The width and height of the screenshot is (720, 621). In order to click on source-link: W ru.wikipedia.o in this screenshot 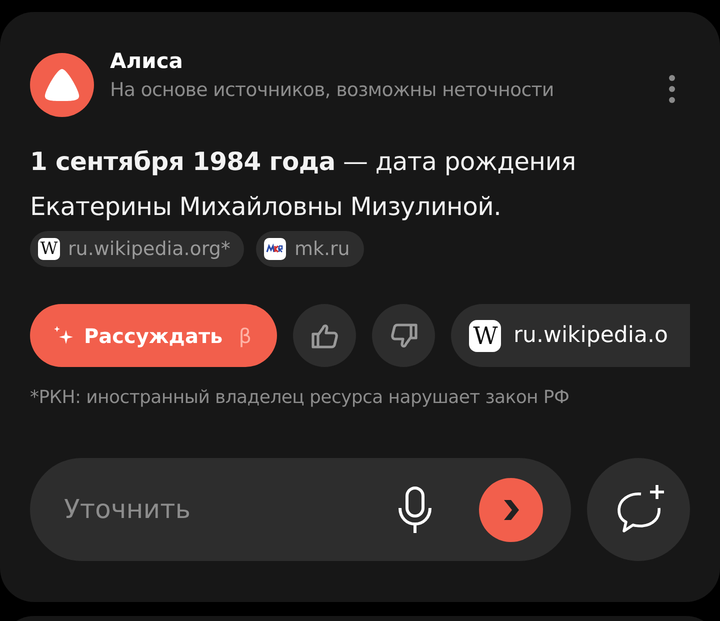, I will do `click(570, 335)`.